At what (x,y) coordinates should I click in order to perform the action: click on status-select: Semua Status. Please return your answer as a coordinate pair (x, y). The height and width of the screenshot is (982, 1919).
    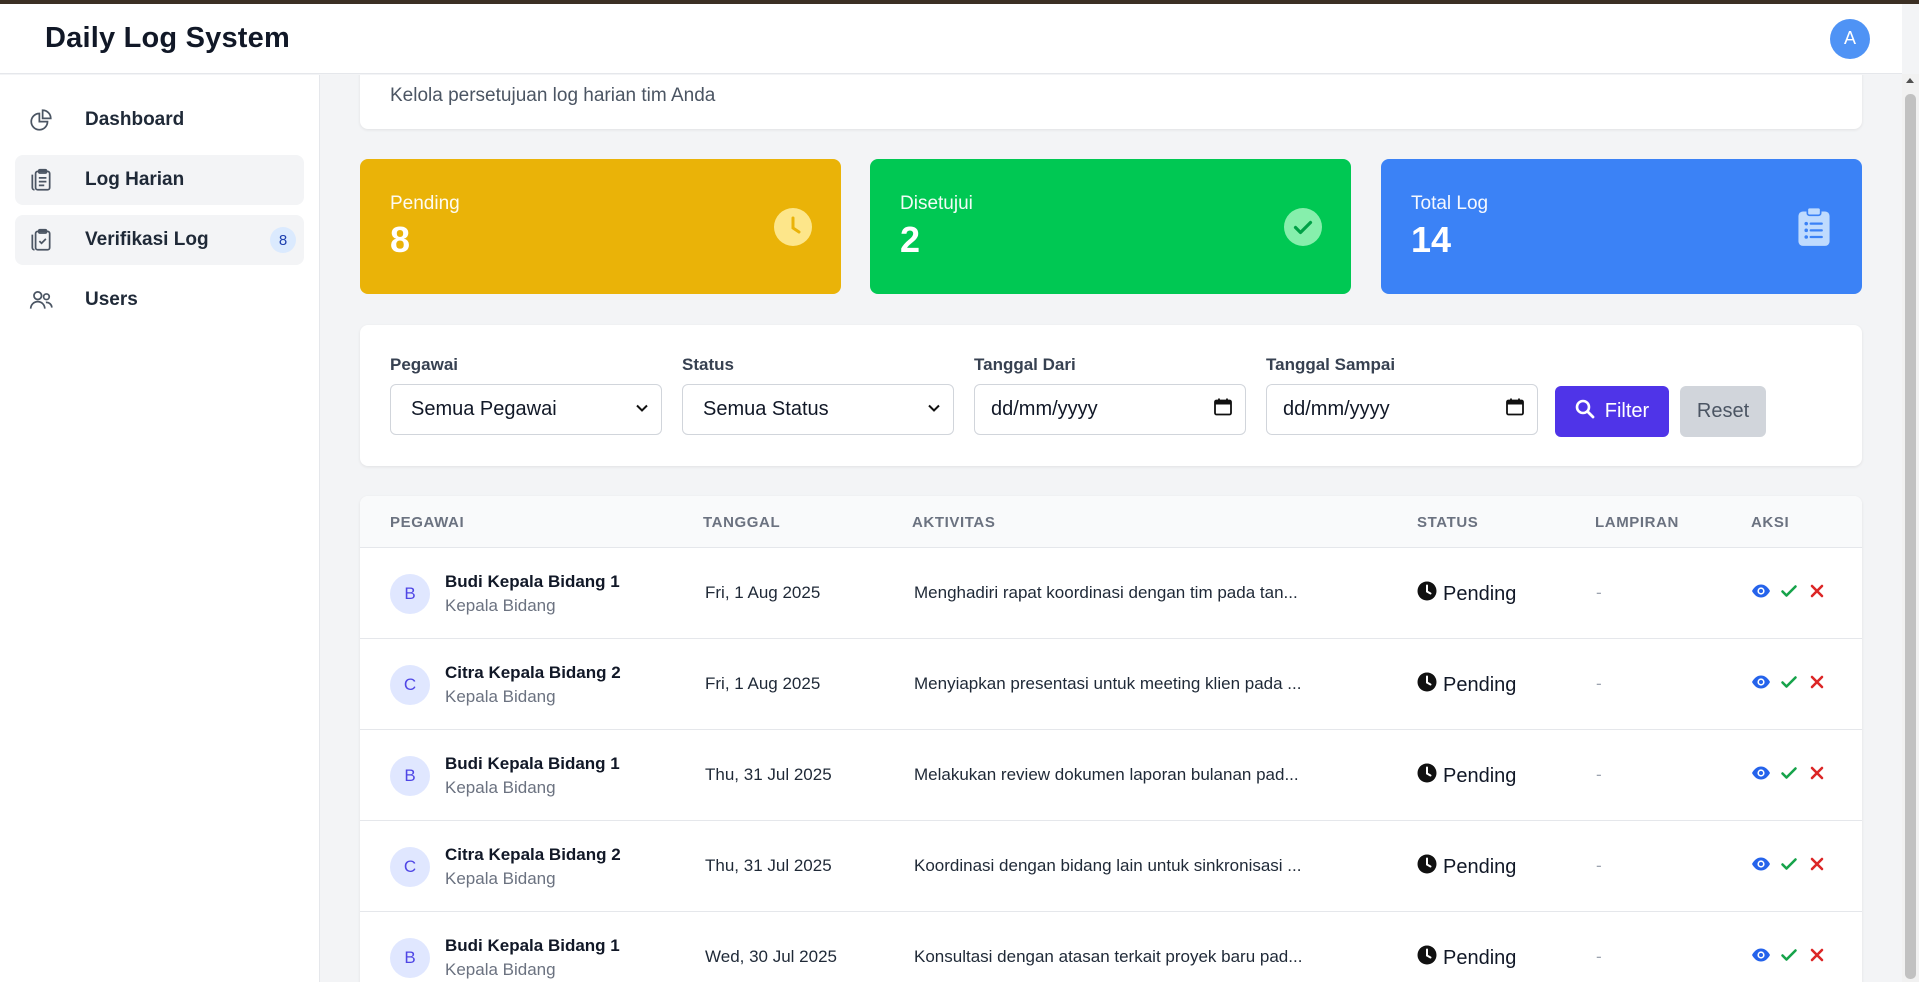
    Looking at the image, I should click on (818, 409).